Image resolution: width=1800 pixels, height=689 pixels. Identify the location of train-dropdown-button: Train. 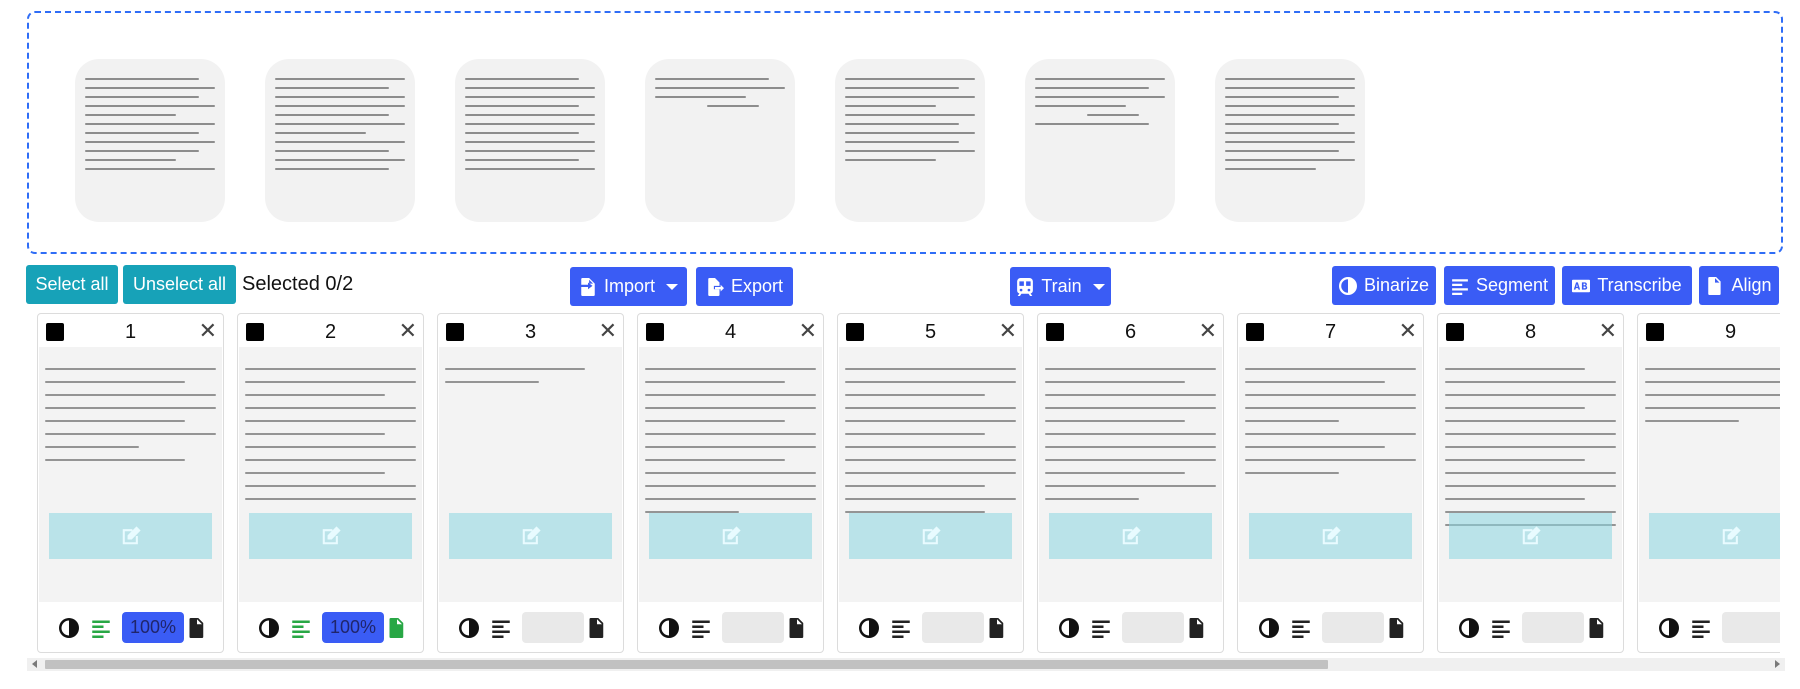
(1060, 286).